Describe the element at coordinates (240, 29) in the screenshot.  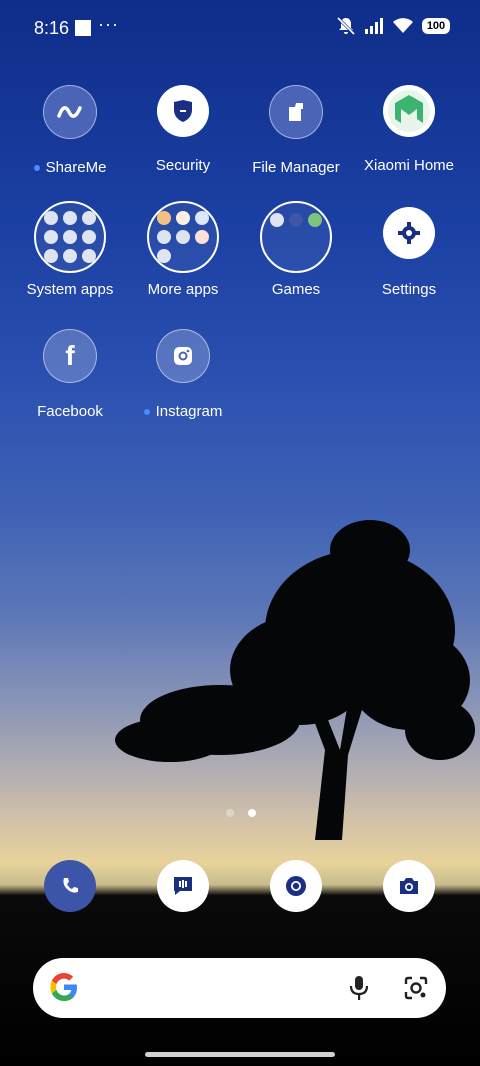
I see `status-bar: 8:16 ··· 100` at that location.